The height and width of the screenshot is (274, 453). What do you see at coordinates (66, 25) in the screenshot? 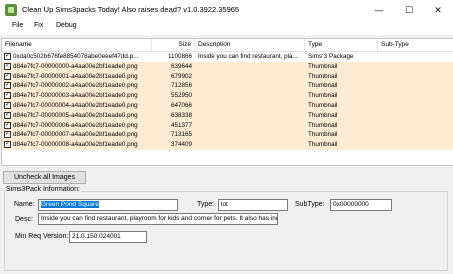
I see `menu-debug: Debug` at bounding box center [66, 25].